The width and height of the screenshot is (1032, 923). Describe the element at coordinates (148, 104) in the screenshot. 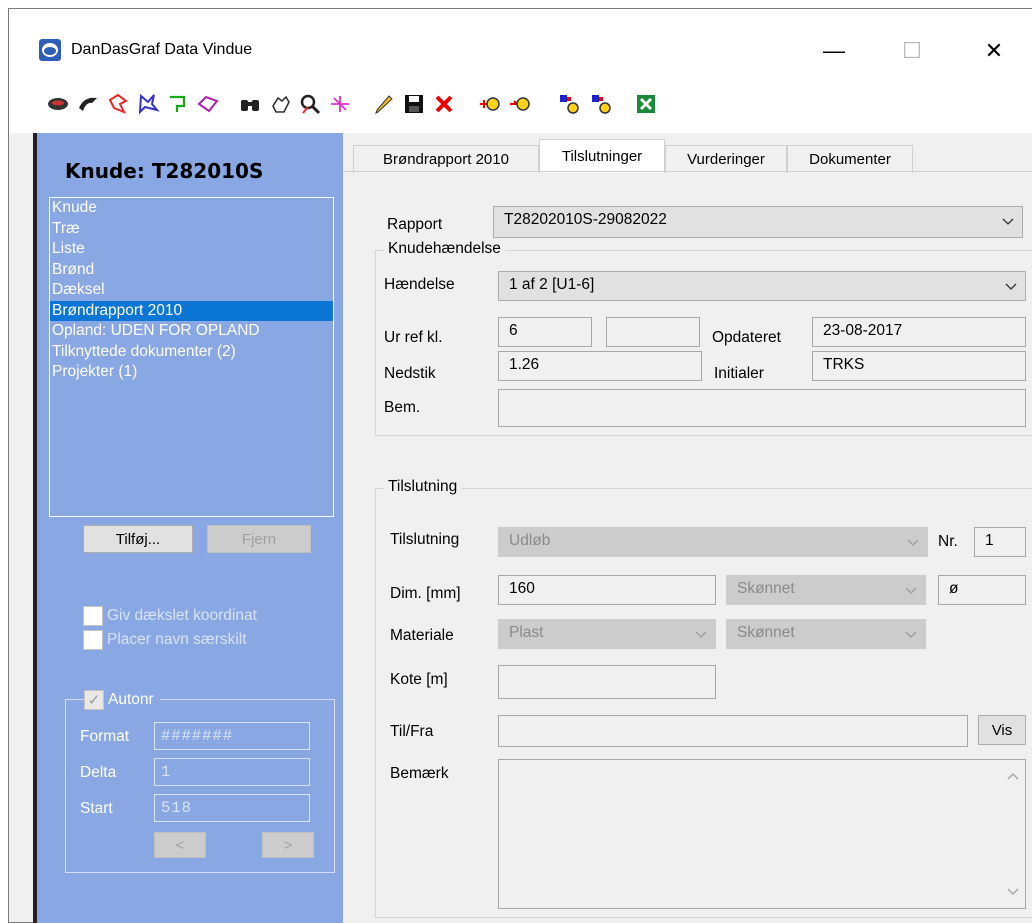

I see `polygon-blue-icon` at that location.